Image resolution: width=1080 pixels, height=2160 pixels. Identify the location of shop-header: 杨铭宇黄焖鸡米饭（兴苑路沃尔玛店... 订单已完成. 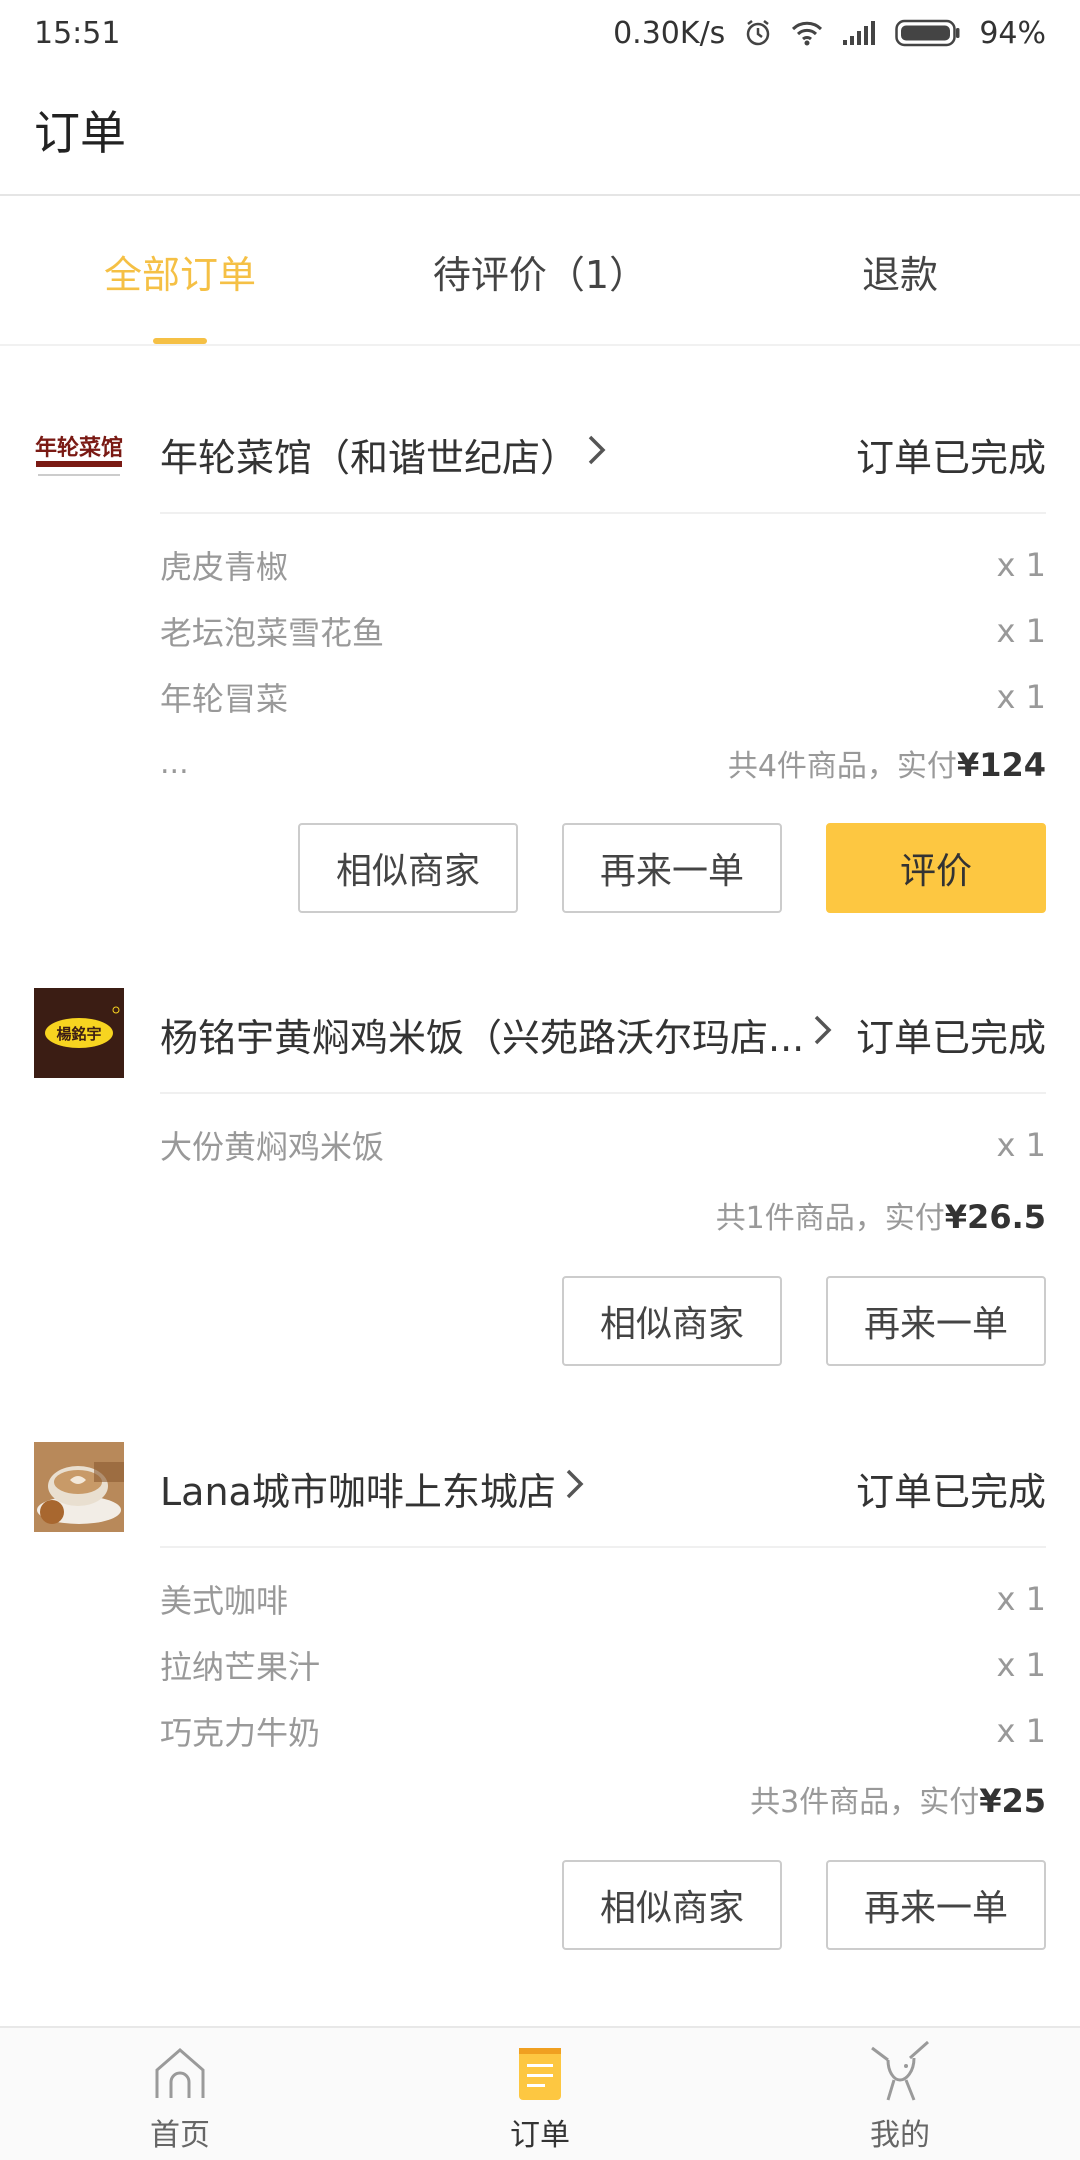
(603, 1035).